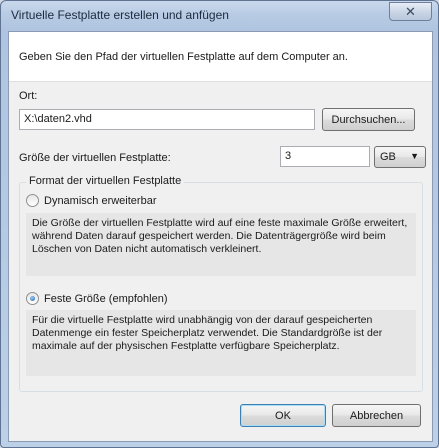 The image size is (439, 448). I want to click on radio-fixed-button, so click(32, 298).